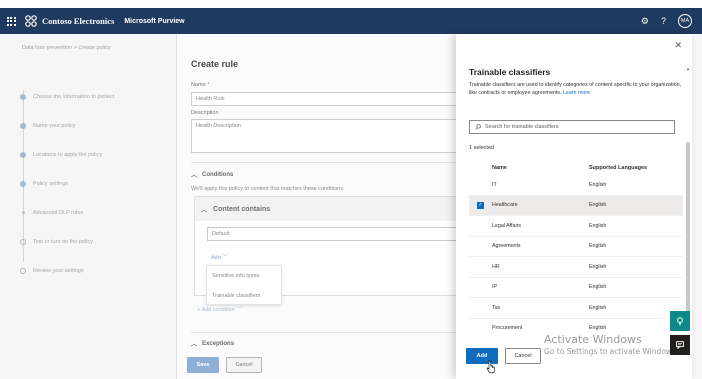 The width and height of the screenshot is (702, 379). Describe the element at coordinates (329, 209) in the screenshot. I see `content-contains-header: ︿ Content contains` at that location.